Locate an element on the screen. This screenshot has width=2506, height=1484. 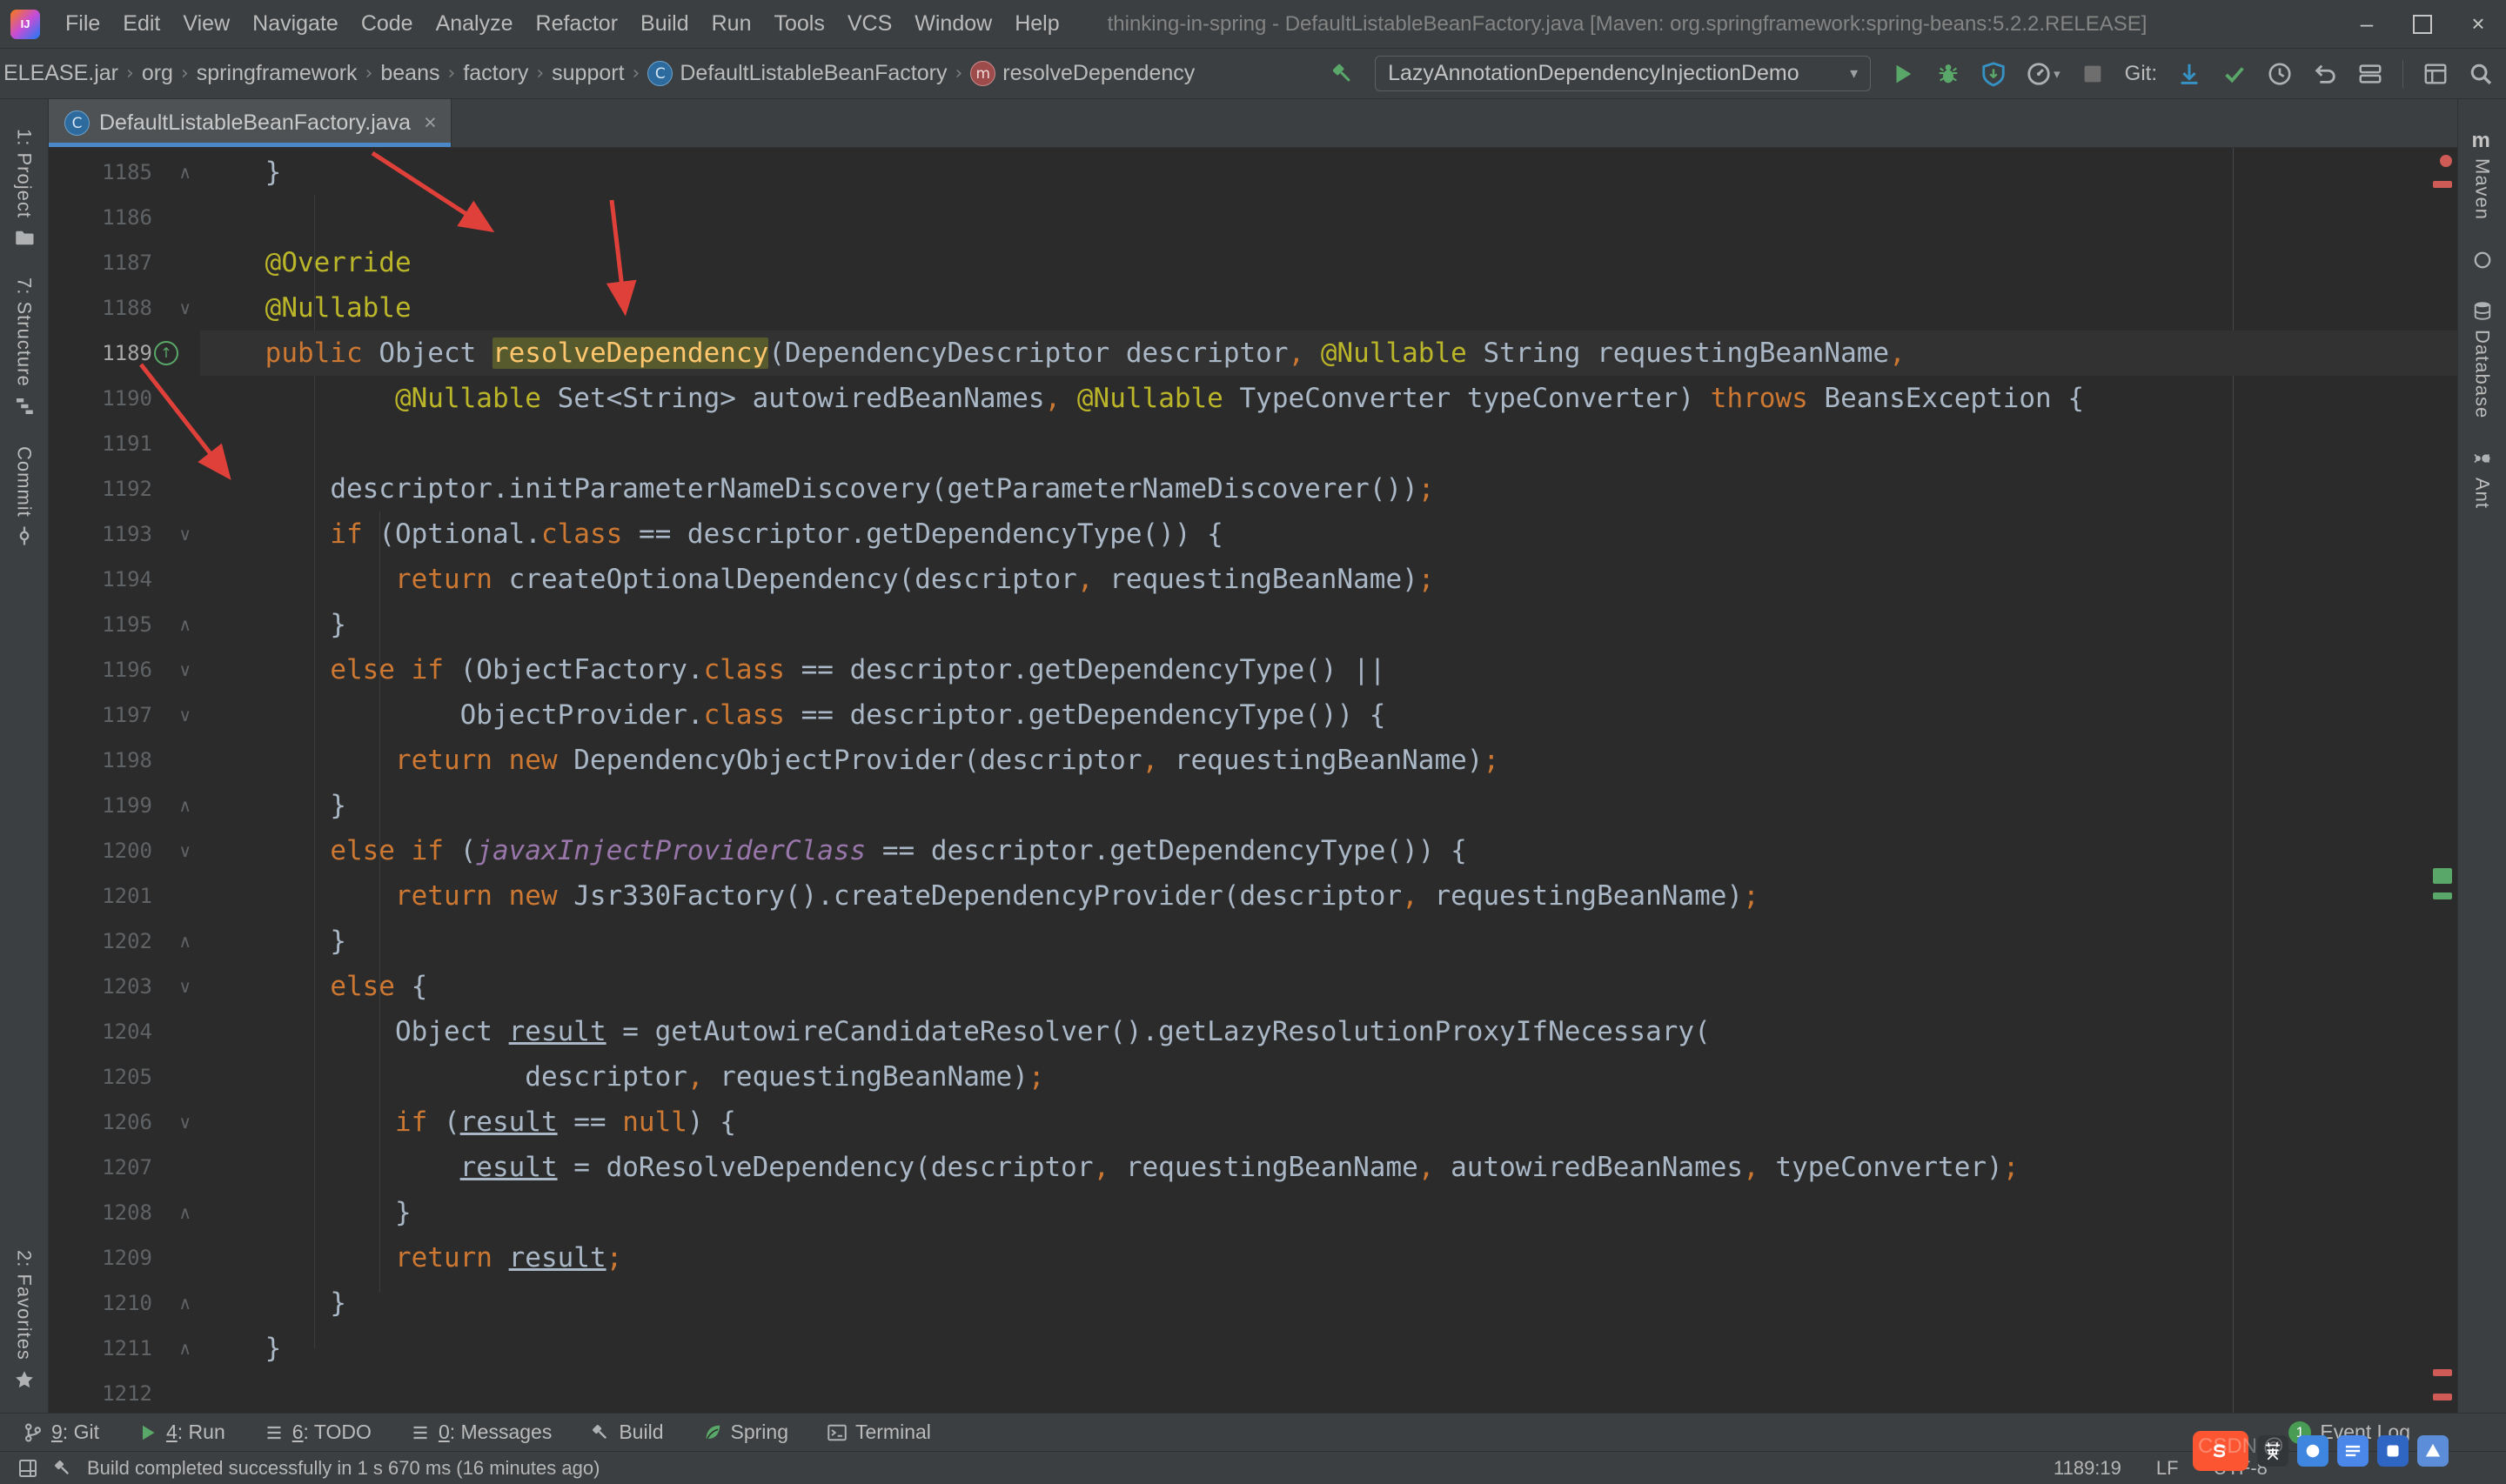
code-line: 1210 ∧ } is located at coordinates (1253, 1303).